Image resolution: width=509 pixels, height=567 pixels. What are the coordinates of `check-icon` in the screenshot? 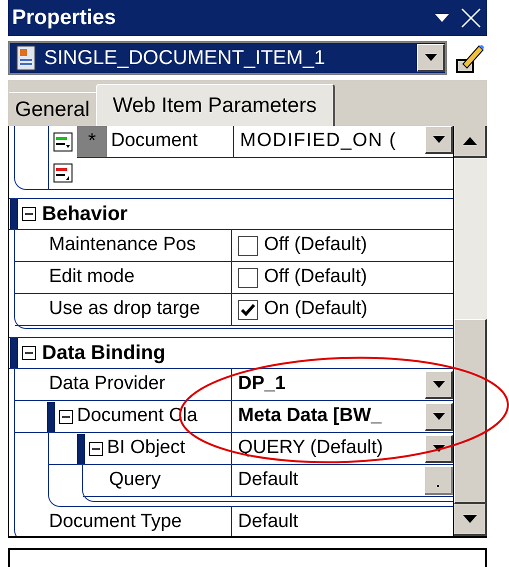 It's located at (248, 310).